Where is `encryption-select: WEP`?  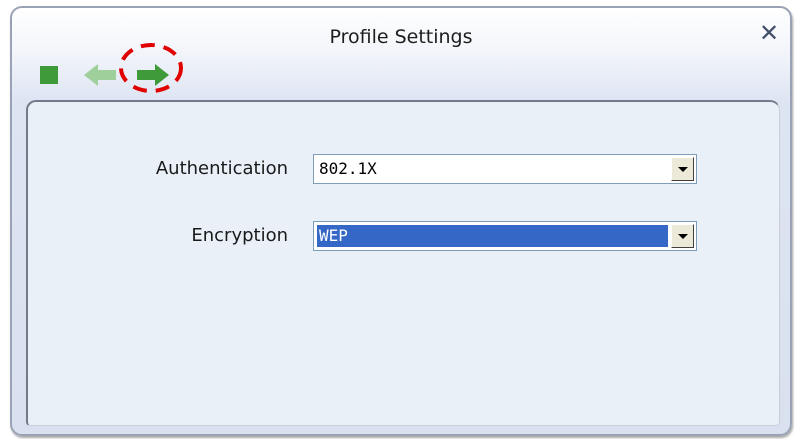 encryption-select: WEP is located at coordinates (505, 236).